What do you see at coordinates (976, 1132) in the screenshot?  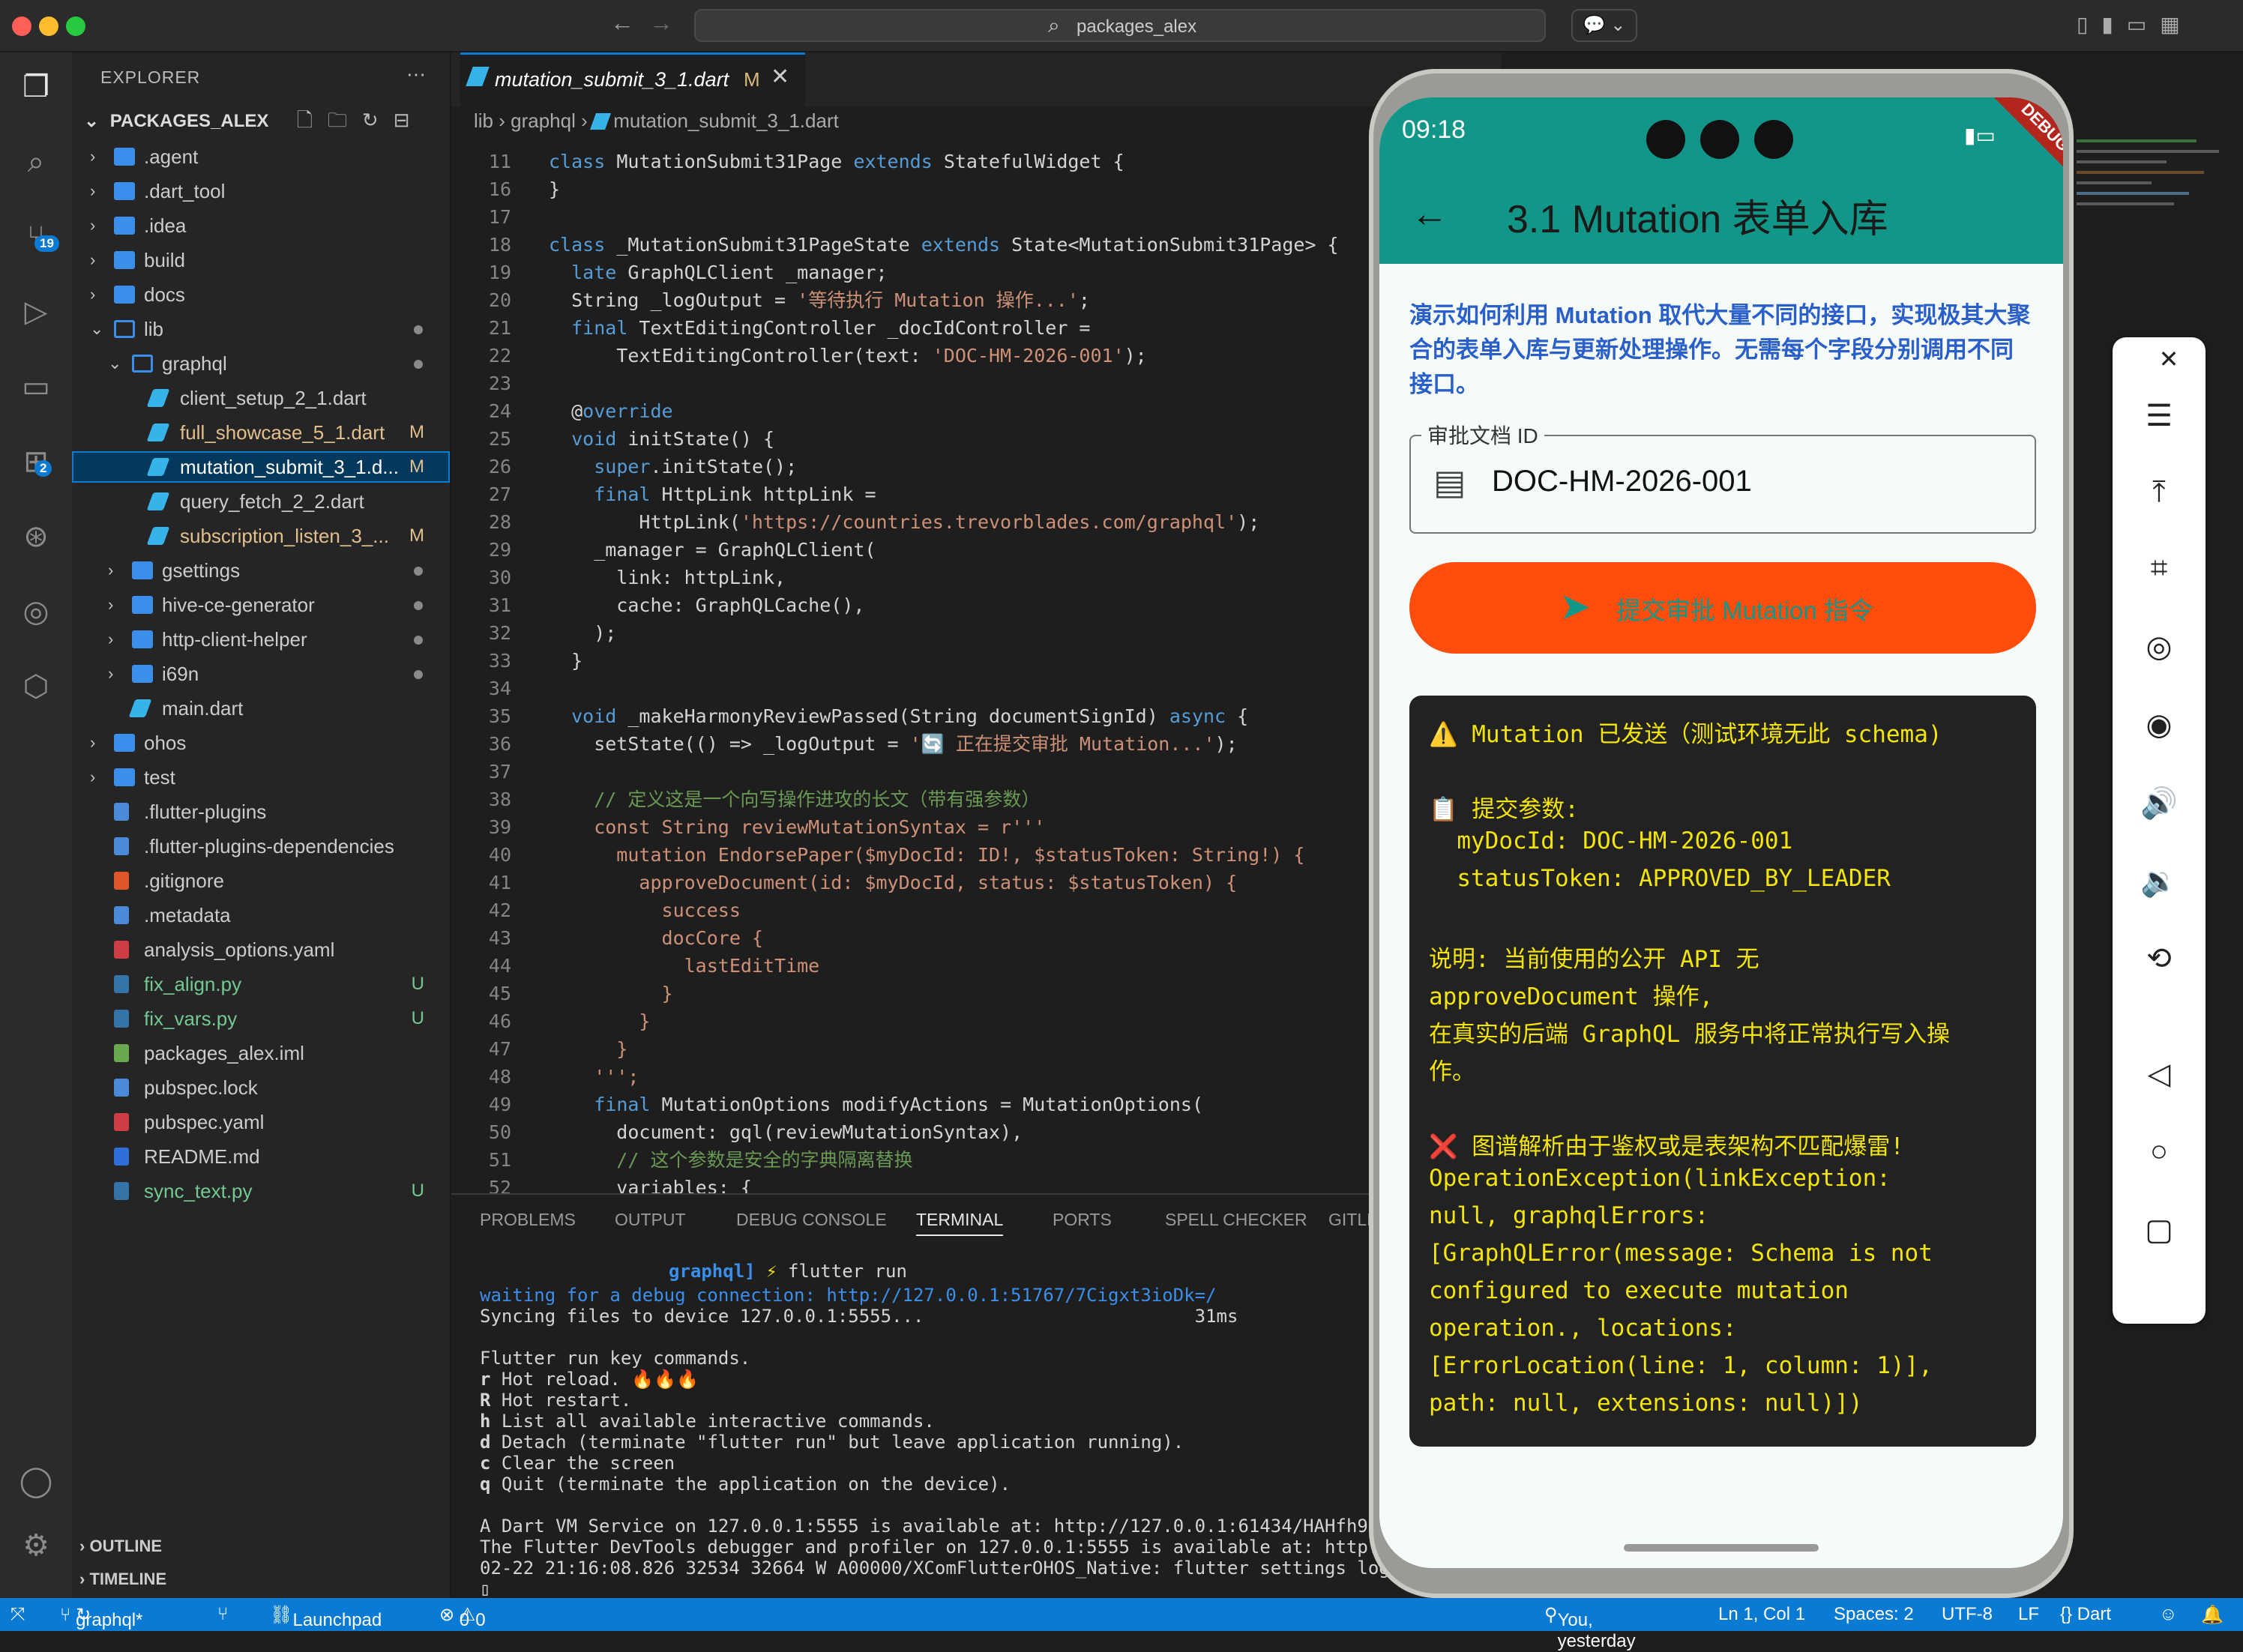 I see `code-line: 50 document: gql(reviewMutationSyntax),` at bounding box center [976, 1132].